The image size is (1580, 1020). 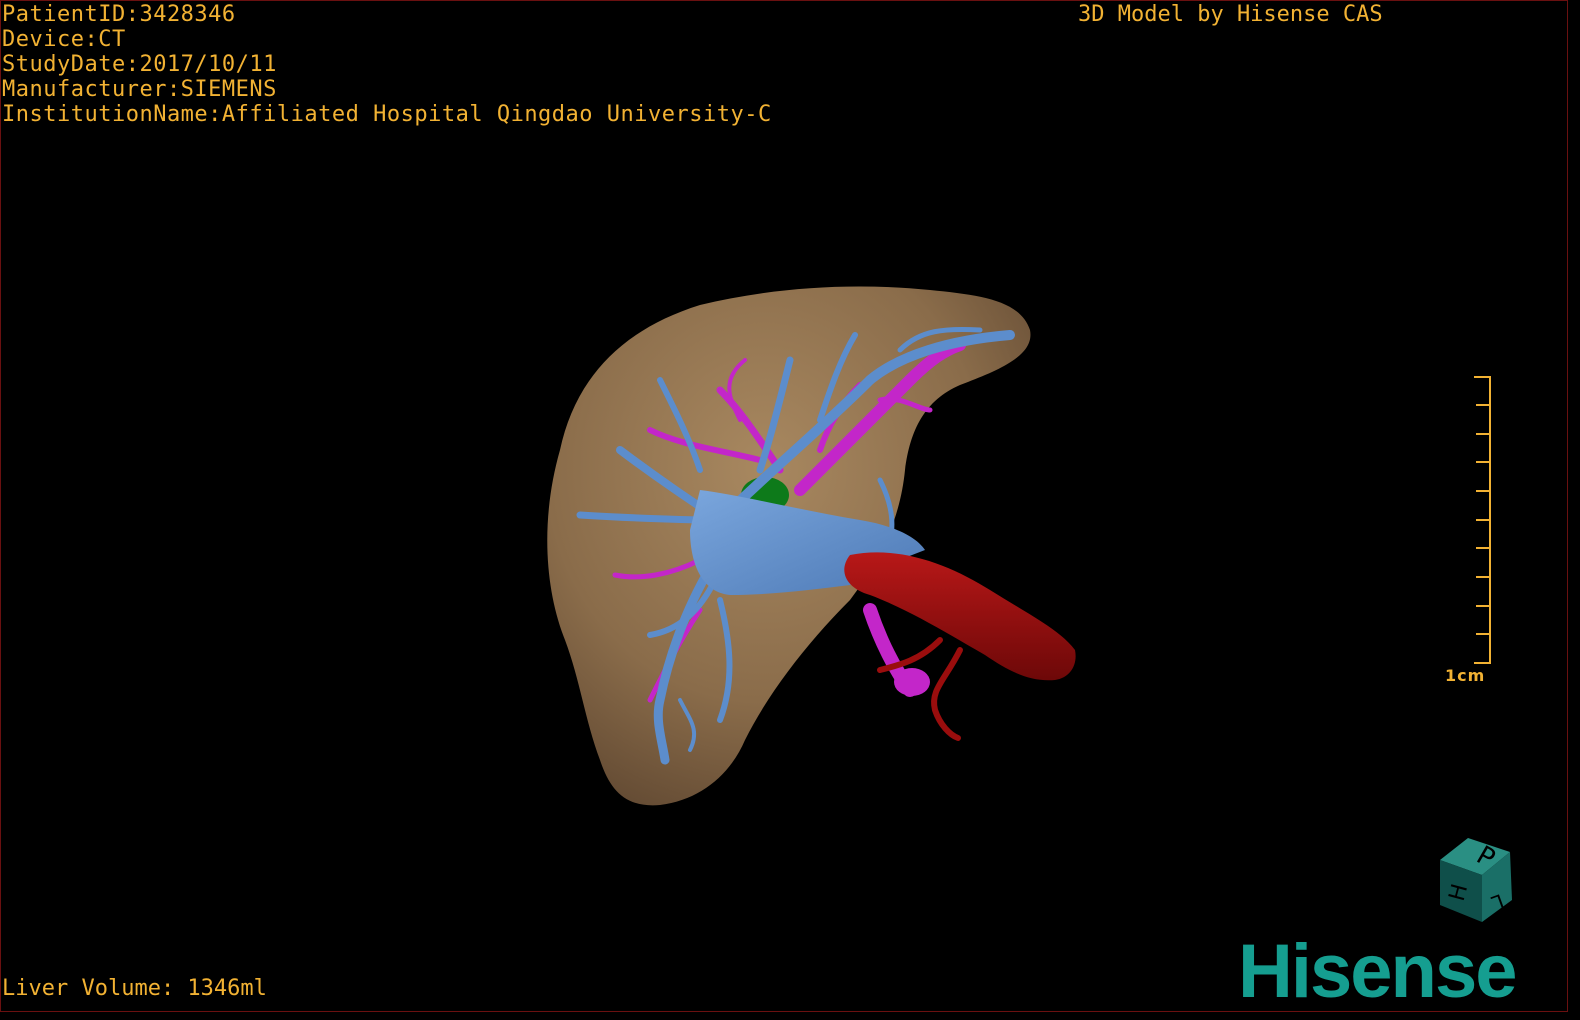 I want to click on device: Device:CT, so click(x=64, y=39).